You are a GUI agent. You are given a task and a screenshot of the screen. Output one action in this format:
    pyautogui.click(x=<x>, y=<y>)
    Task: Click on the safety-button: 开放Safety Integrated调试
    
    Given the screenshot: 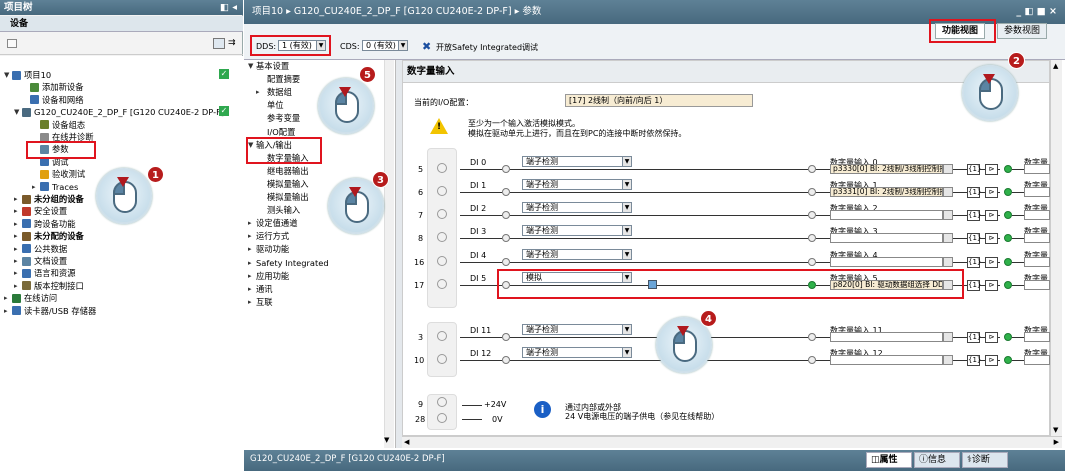 What is the action you would take?
    pyautogui.click(x=487, y=47)
    